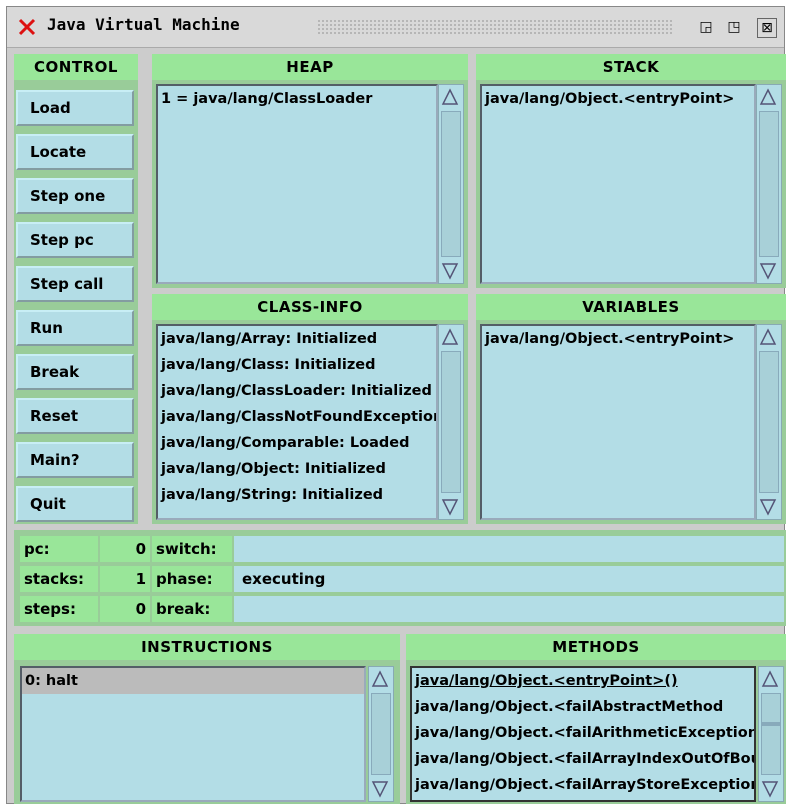 This screenshot has height=810, width=791. What do you see at coordinates (59, 579) in the screenshot?
I see `stacks-label: stacks:` at bounding box center [59, 579].